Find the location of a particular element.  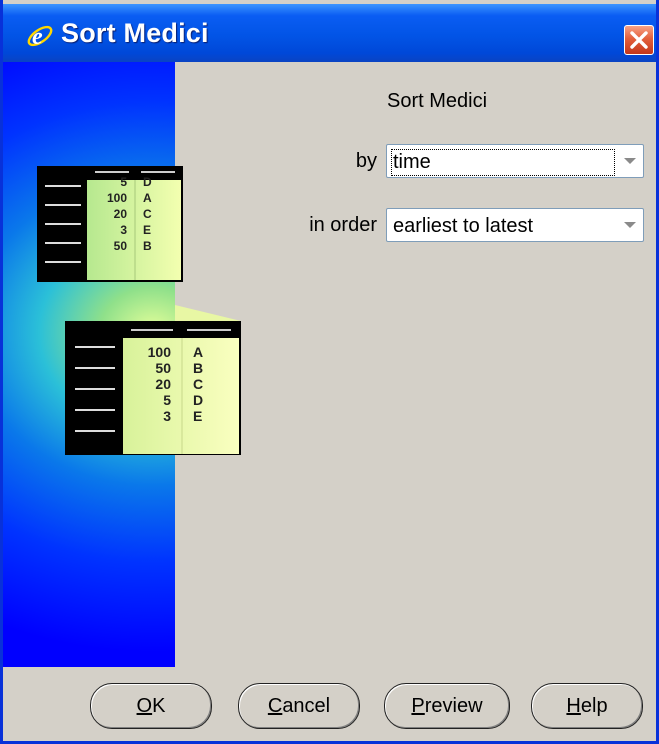

cancel-label: ancel is located at coordinates (306, 706).